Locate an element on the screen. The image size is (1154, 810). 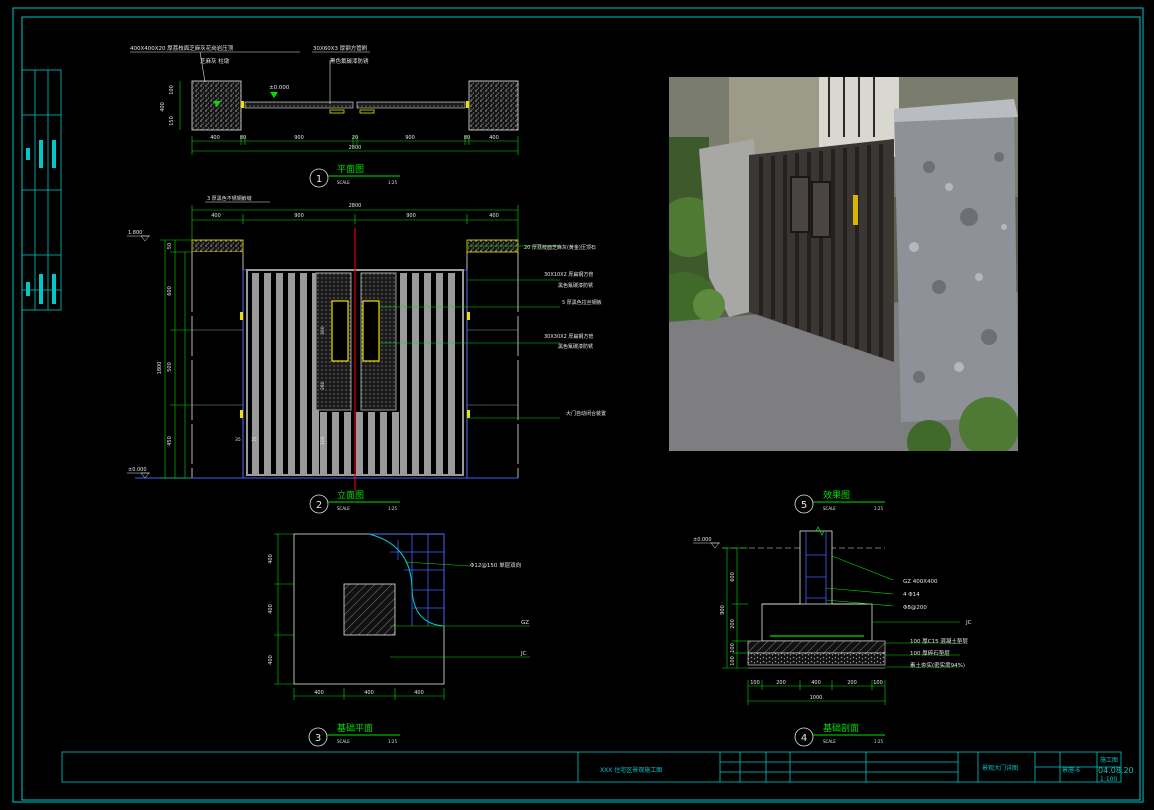
revision-column is located at coordinates (41, 190).